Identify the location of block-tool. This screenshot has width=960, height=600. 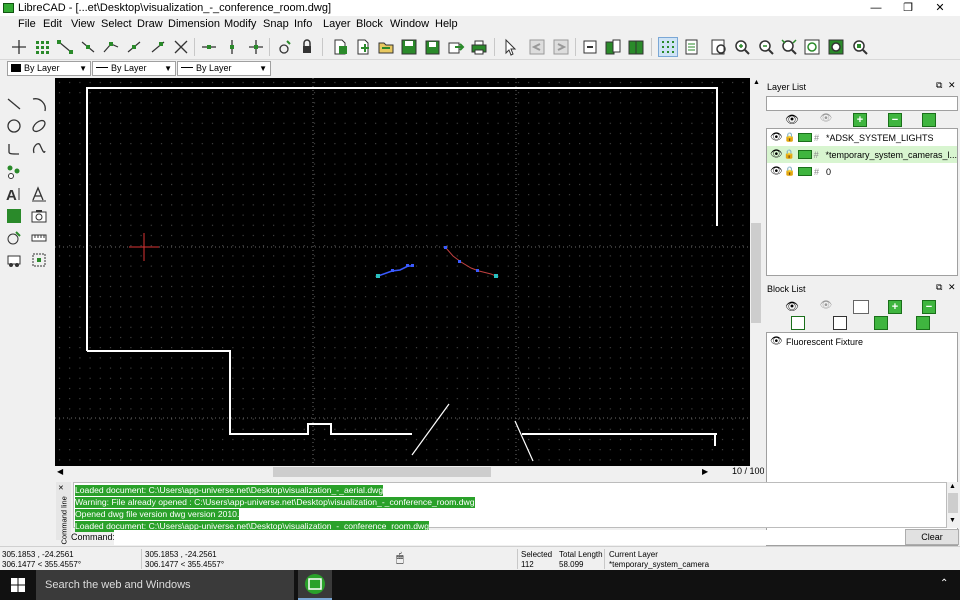
(14, 260).